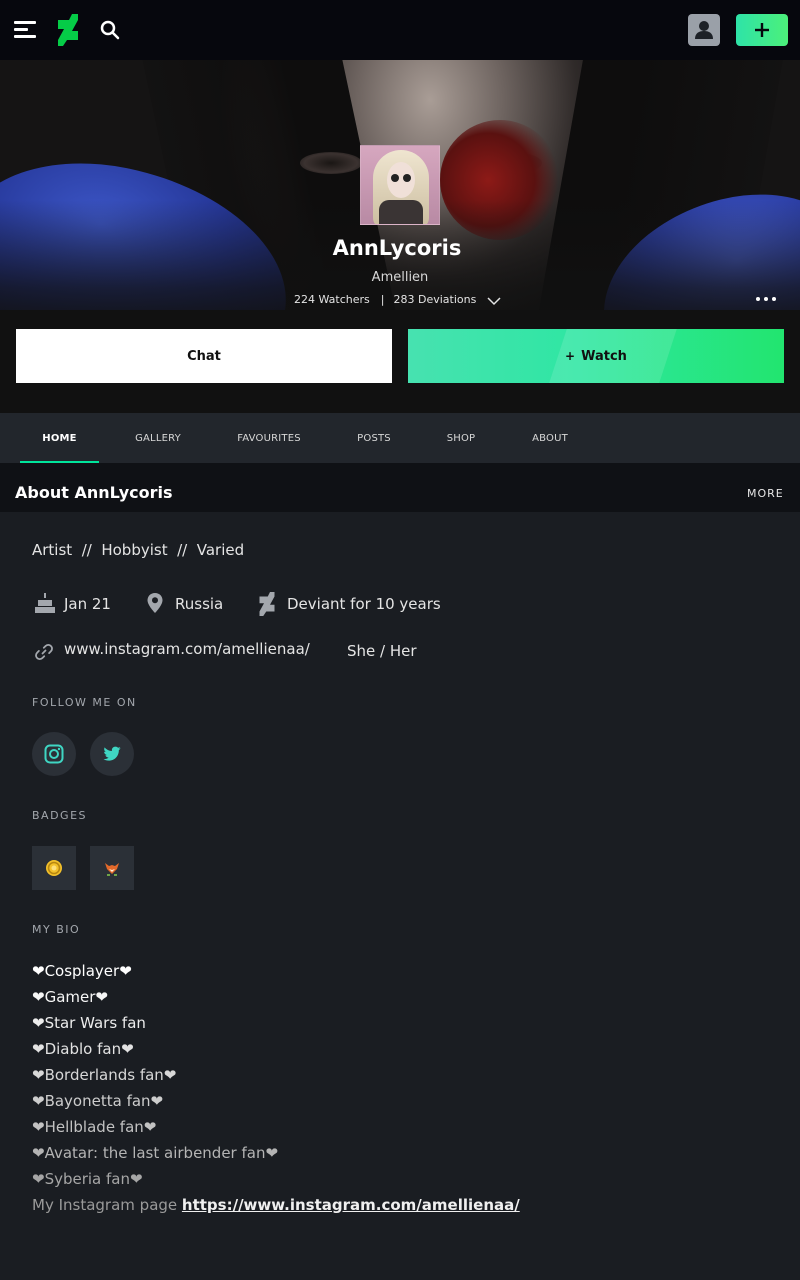 The width and height of the screenshot is (800, 1280). Describe the element at coordinates (45, 603) in the screenshot. I see `cake-icon` at that location.